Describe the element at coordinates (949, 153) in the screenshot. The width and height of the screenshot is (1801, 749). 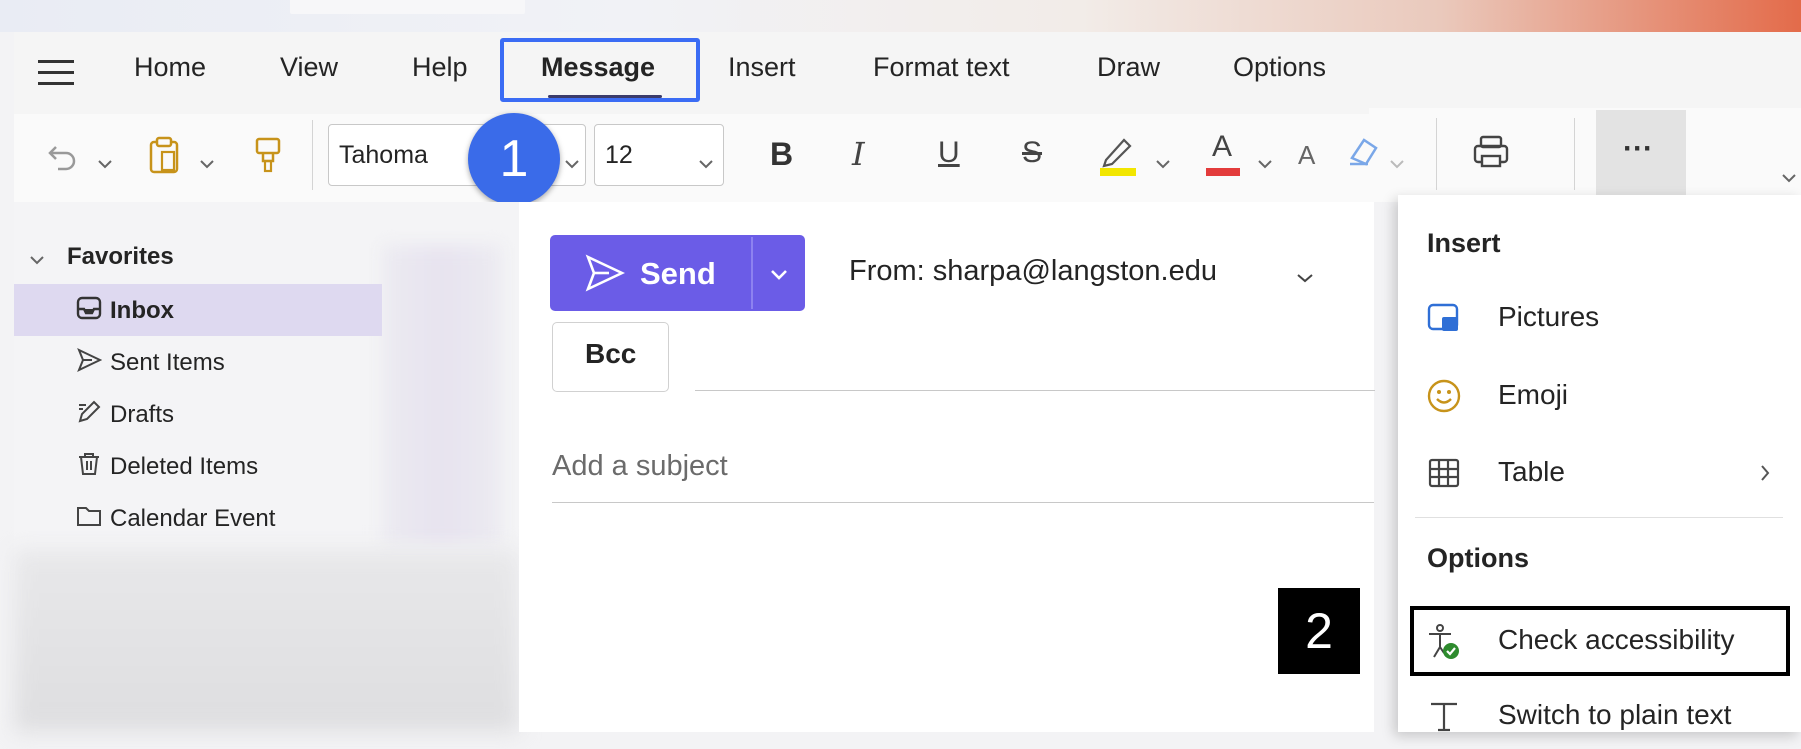
I see `underline-button: U` at that location.